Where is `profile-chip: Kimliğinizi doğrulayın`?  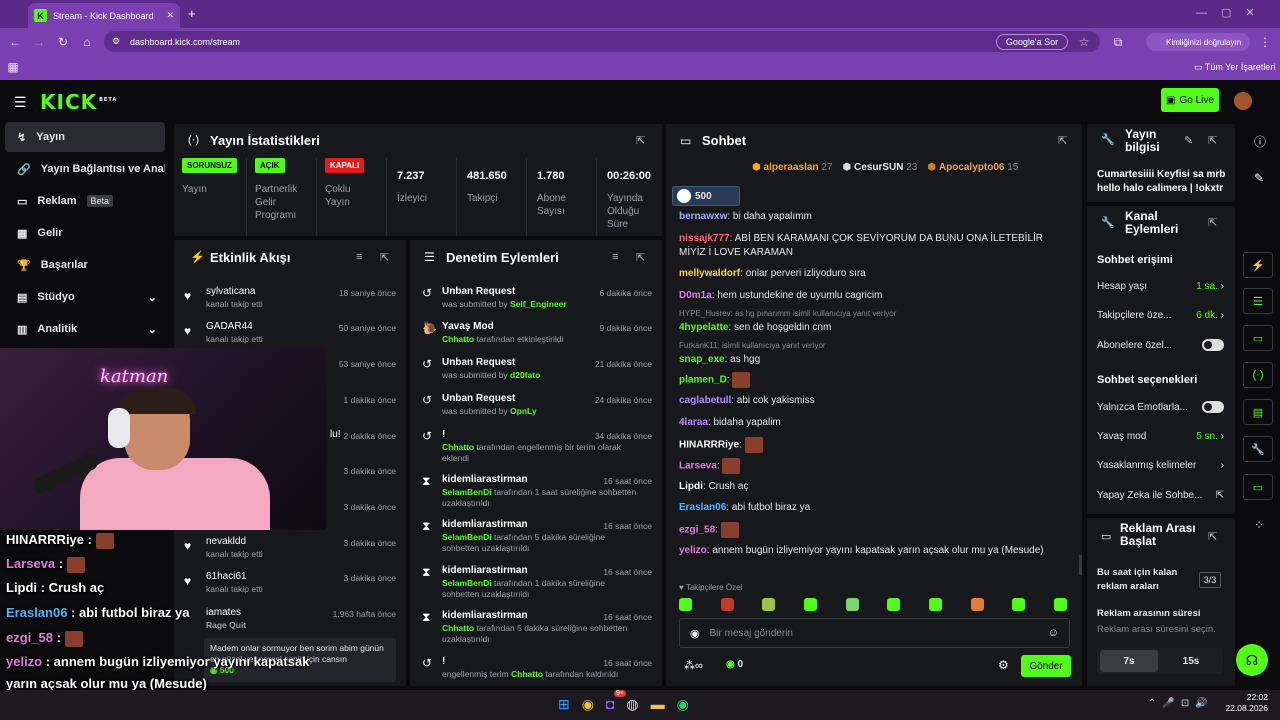 profile-chip: Kimliğinizi doğrulayın is located at coordinates (1198, 42).